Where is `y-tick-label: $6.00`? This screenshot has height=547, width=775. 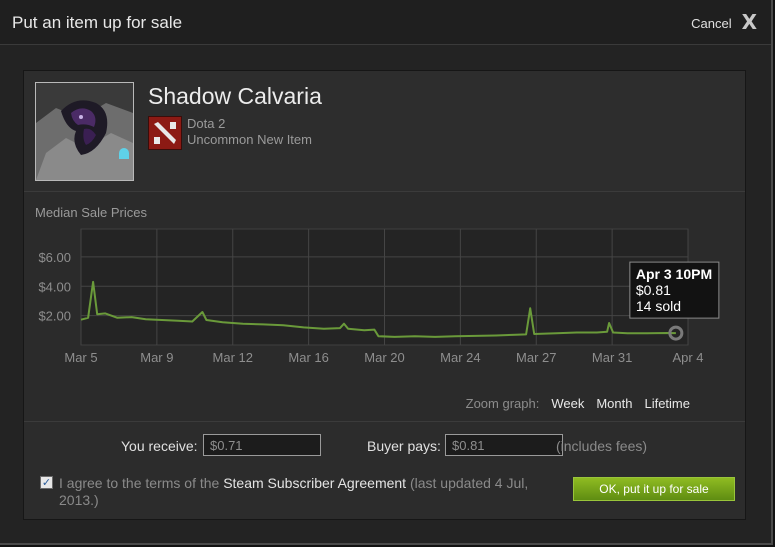
y-tick-label: $6.00 is located at coordinates (54, 257).